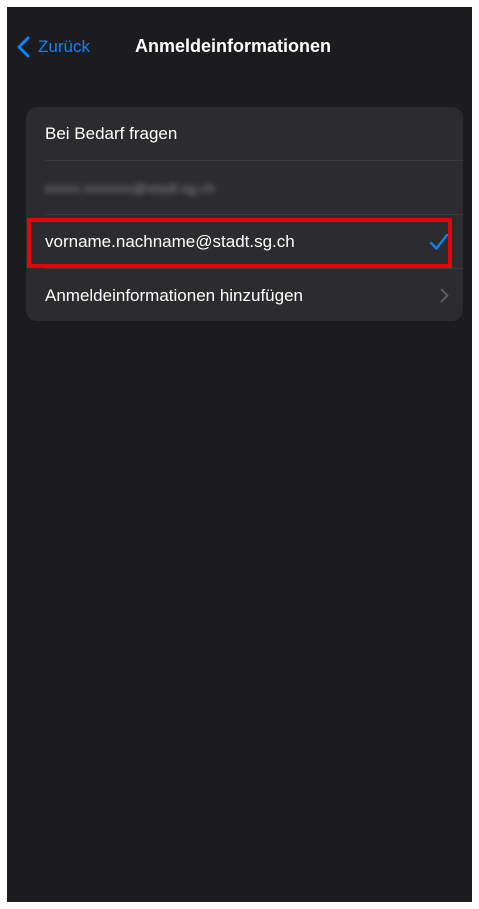 The width and height of the screenshot is (479, 909). I want to click on back-button: Zurück, so click(53, 47).